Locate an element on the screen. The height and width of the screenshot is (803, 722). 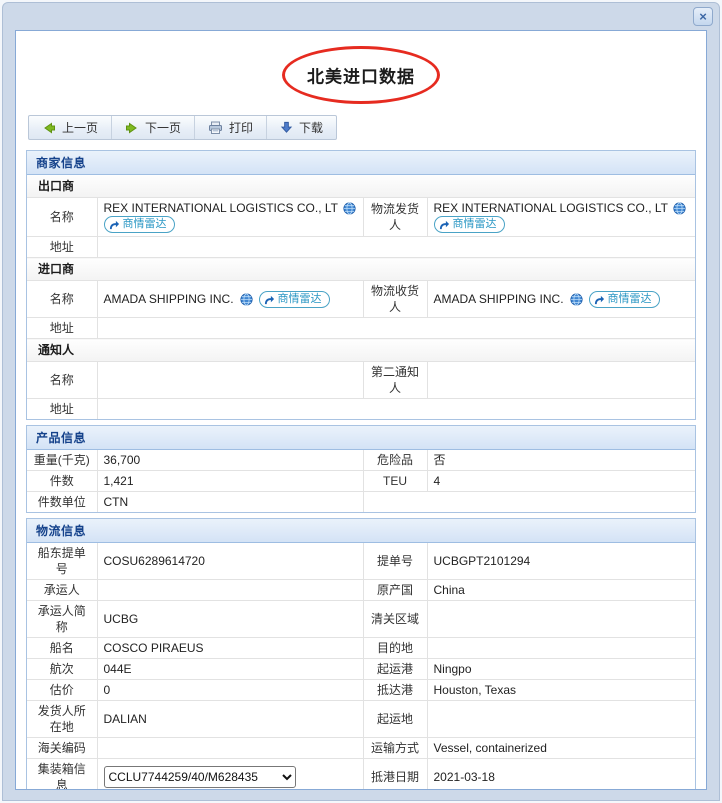
importer-name-cell: AMADA SHIPPING INC. 商情雷达 is located at coordinates (230, 299).